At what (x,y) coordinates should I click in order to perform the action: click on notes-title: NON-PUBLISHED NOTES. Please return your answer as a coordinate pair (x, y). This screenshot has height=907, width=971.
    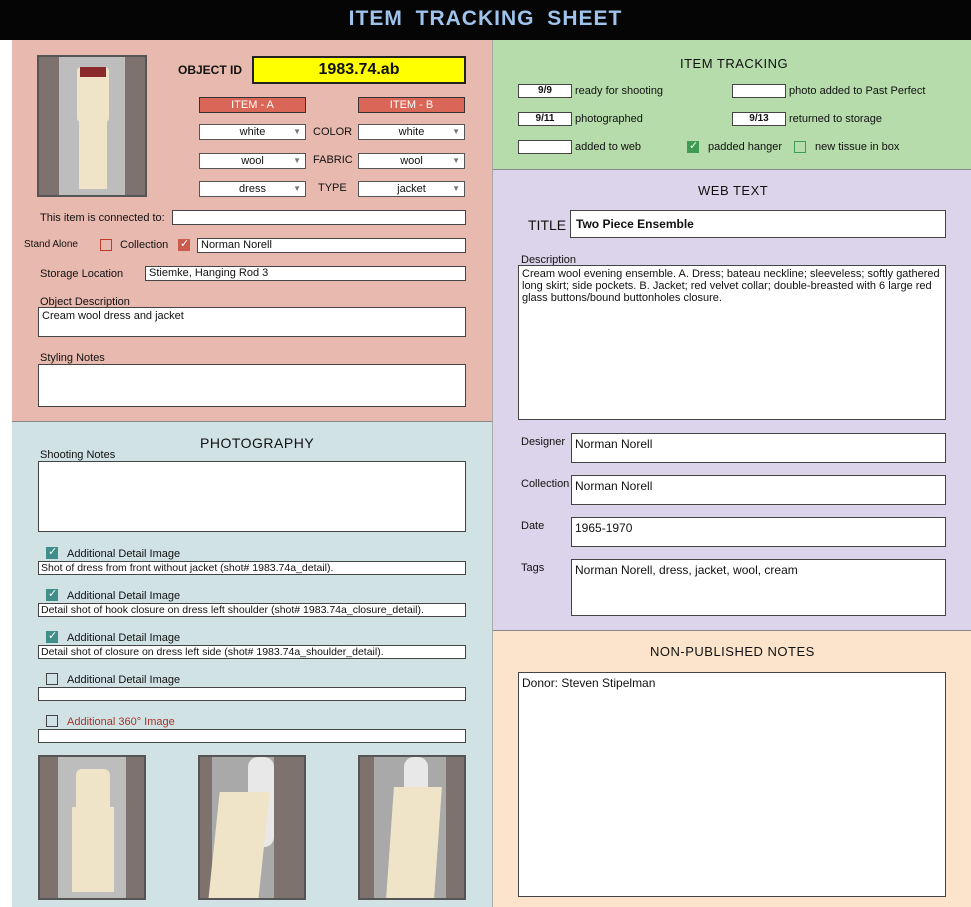
    Looking at the image, I should click on (732, 651).